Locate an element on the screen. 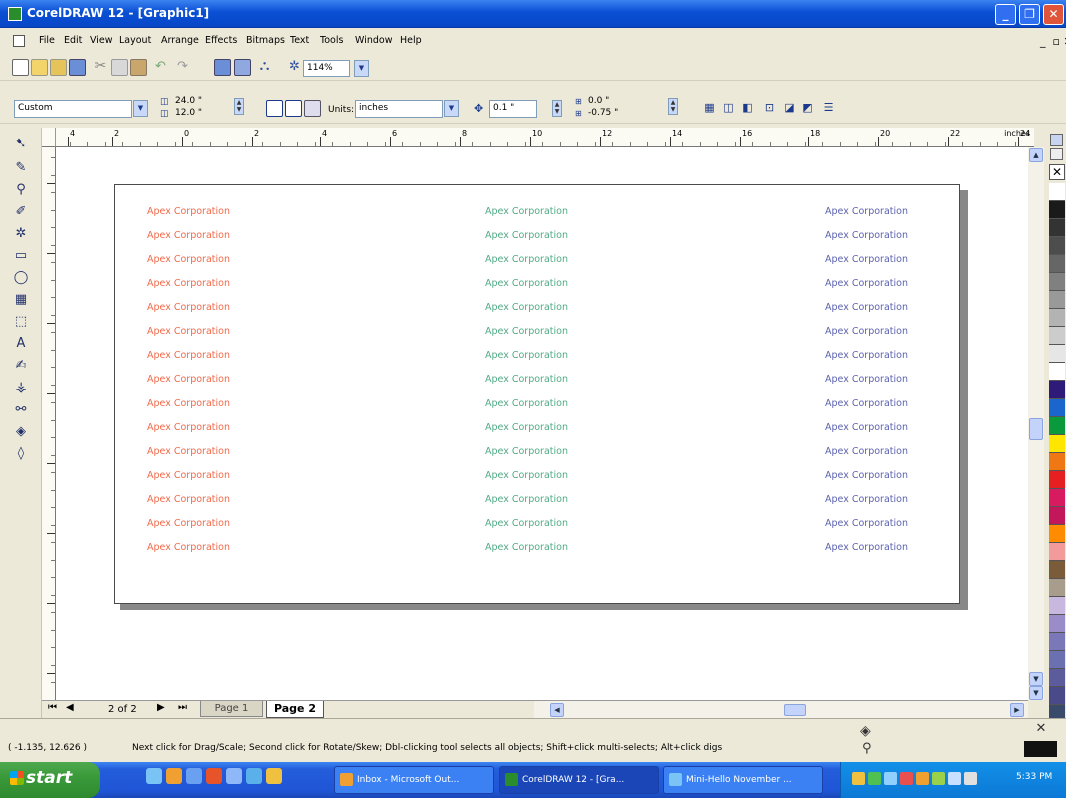  options-icon: ☰ is located at coordinates (828, 108).